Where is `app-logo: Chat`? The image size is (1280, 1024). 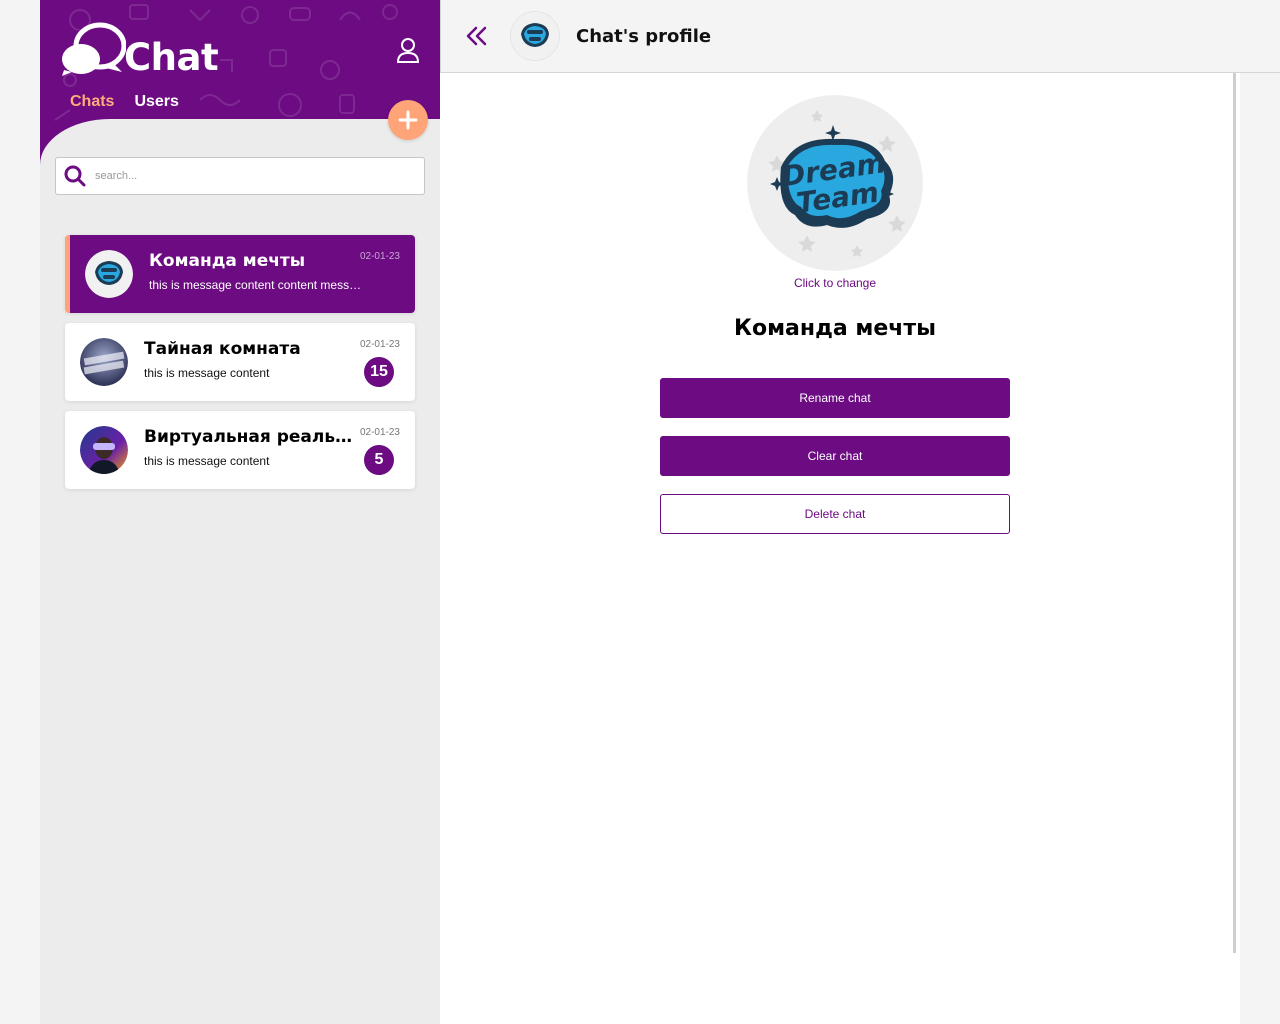 app-logo: Chat is located at coordinates (139, 50).